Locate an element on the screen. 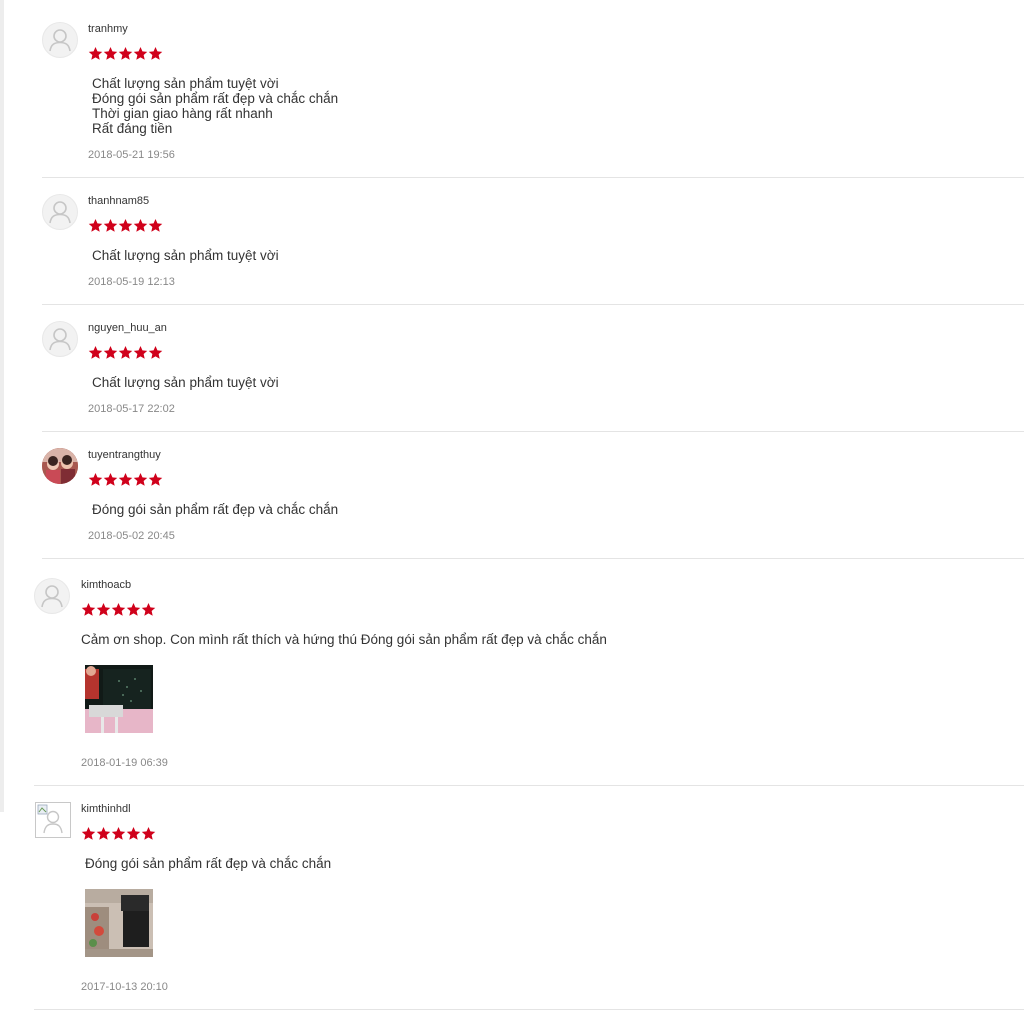 The height and width of the screenshot is (1024, 1024). review-username: nguyen_huu_an is located at coordinates (127, 328).